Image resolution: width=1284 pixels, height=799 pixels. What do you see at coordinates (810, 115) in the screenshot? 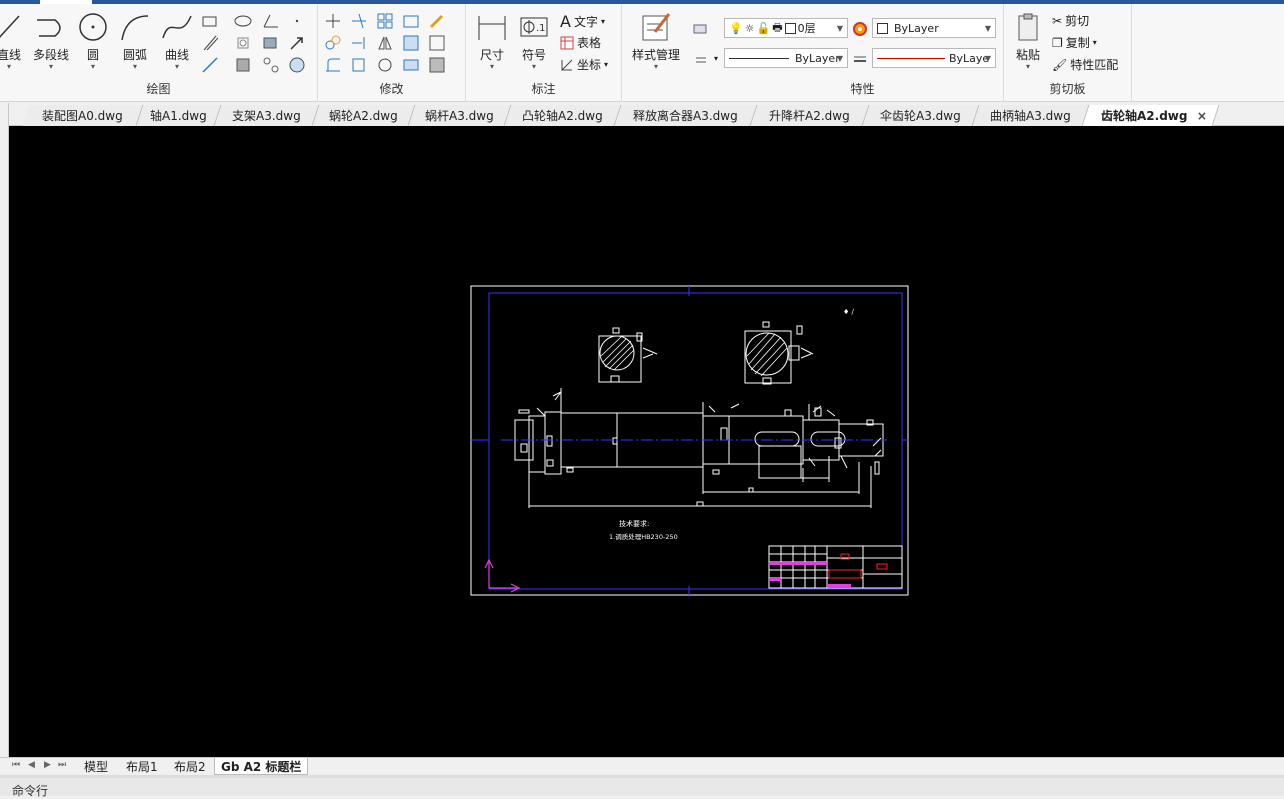
I see `doc-tab: 升降杆A2.dwg` at bounding box center [810, 115].